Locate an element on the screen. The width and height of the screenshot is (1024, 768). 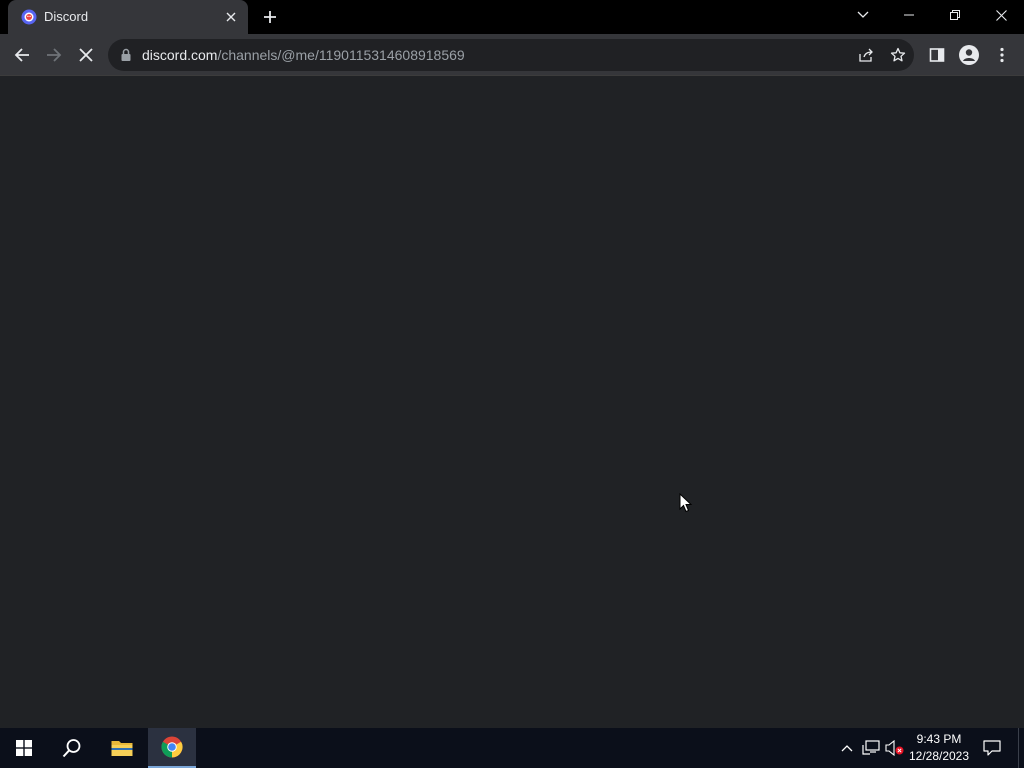
file-explorer-button is located at coordinates (122, 748).